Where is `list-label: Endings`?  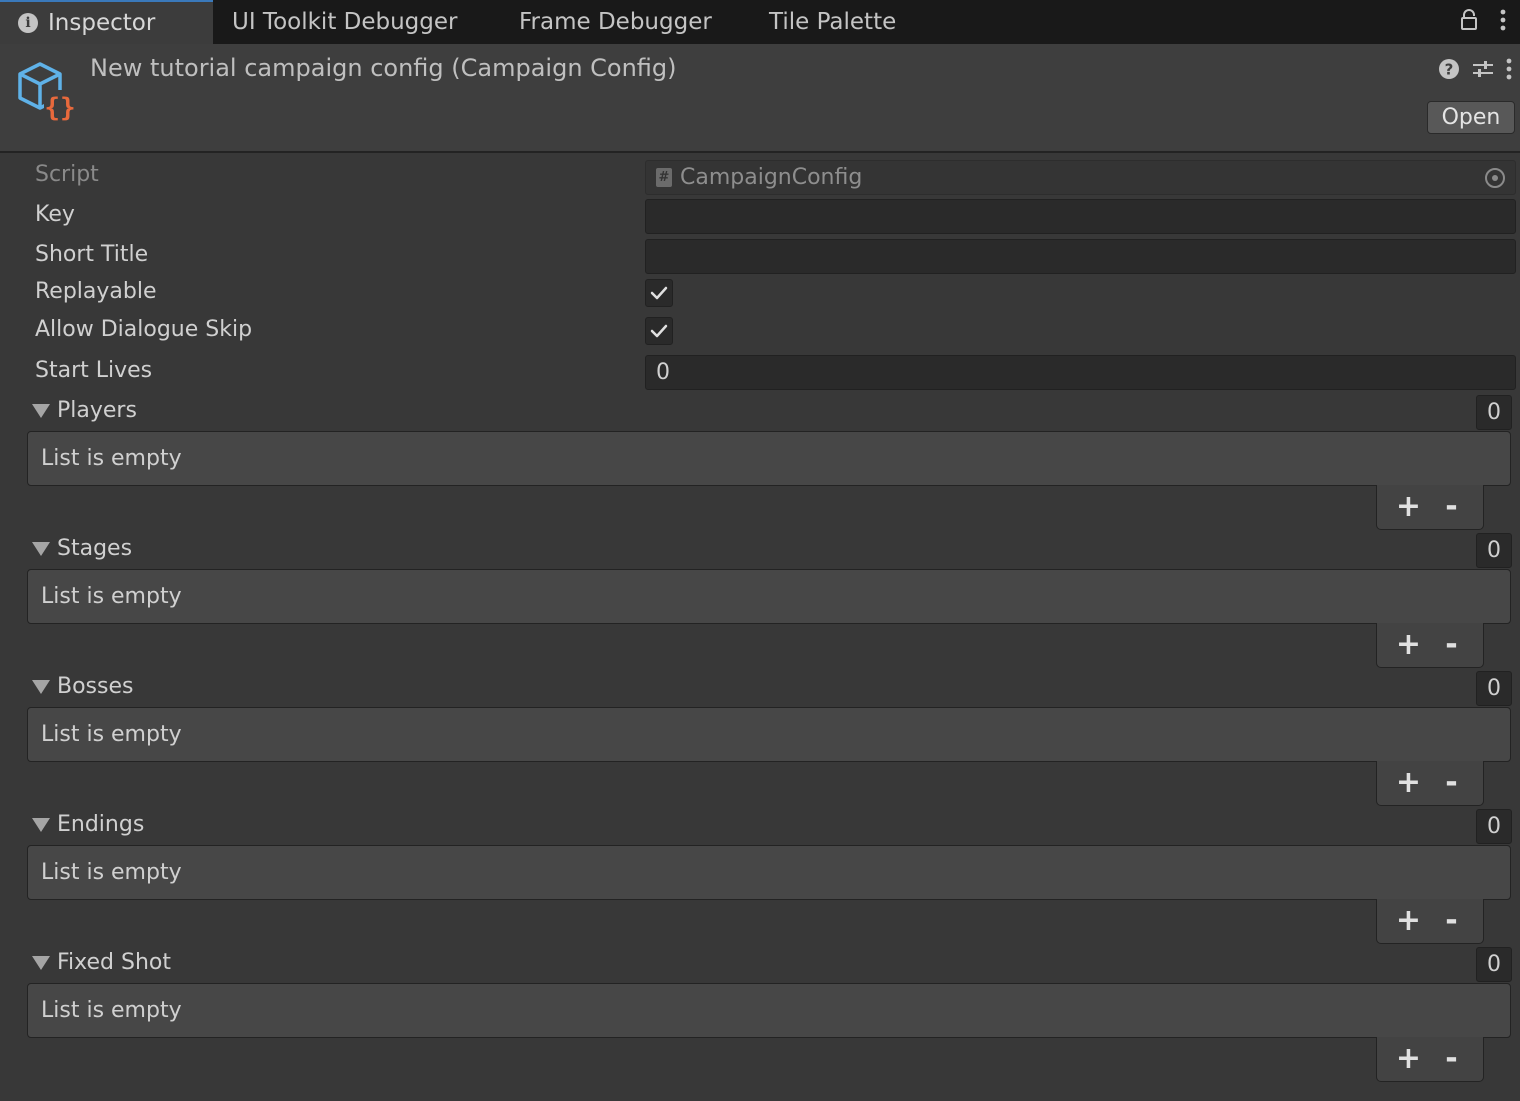 list-label: Endings is located at coordinates (101, 824).